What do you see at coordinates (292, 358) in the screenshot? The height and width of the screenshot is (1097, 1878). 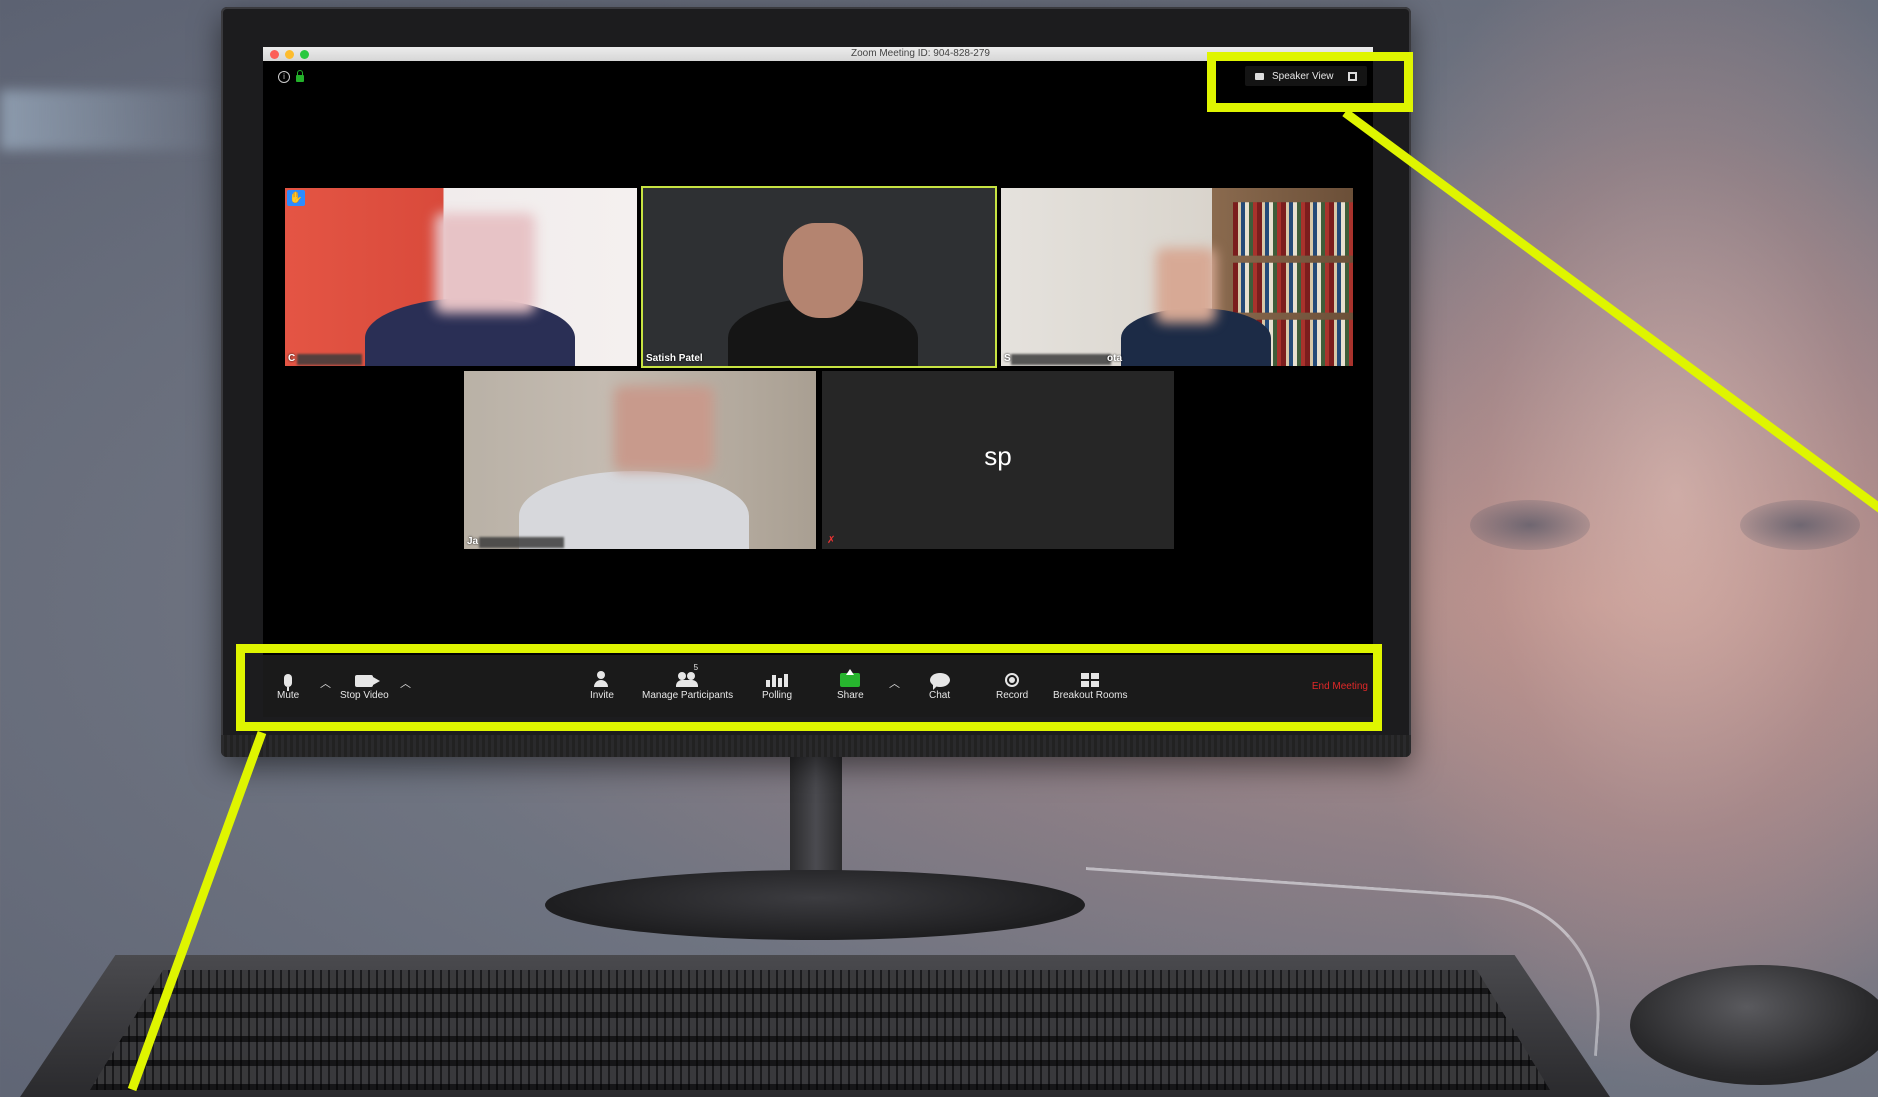 I see `participant-name: C` at bounding box center [292, 358].